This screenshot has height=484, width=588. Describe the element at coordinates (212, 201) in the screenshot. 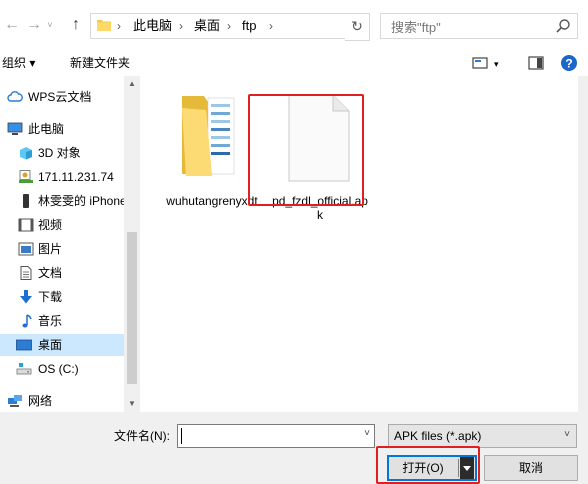

I see `file-name: wuhutangrenyxdt` at that location.